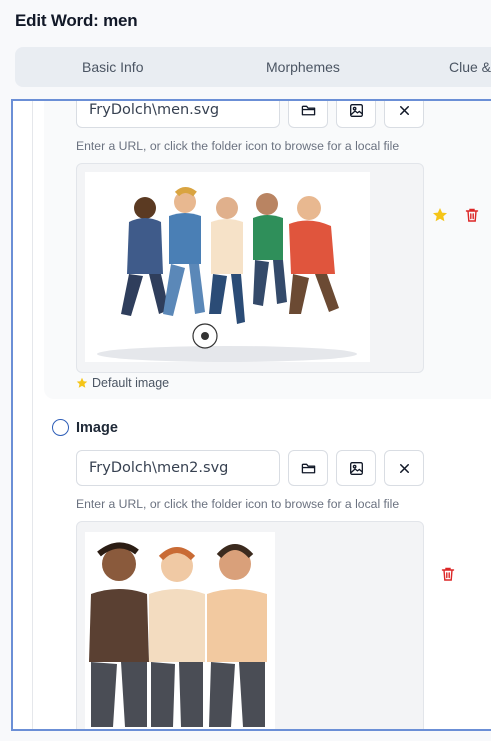  What do you see at coordinates (131, 383) in the screenshot?
I see `default-image-label: Default image` at bounding box center [131, 383].